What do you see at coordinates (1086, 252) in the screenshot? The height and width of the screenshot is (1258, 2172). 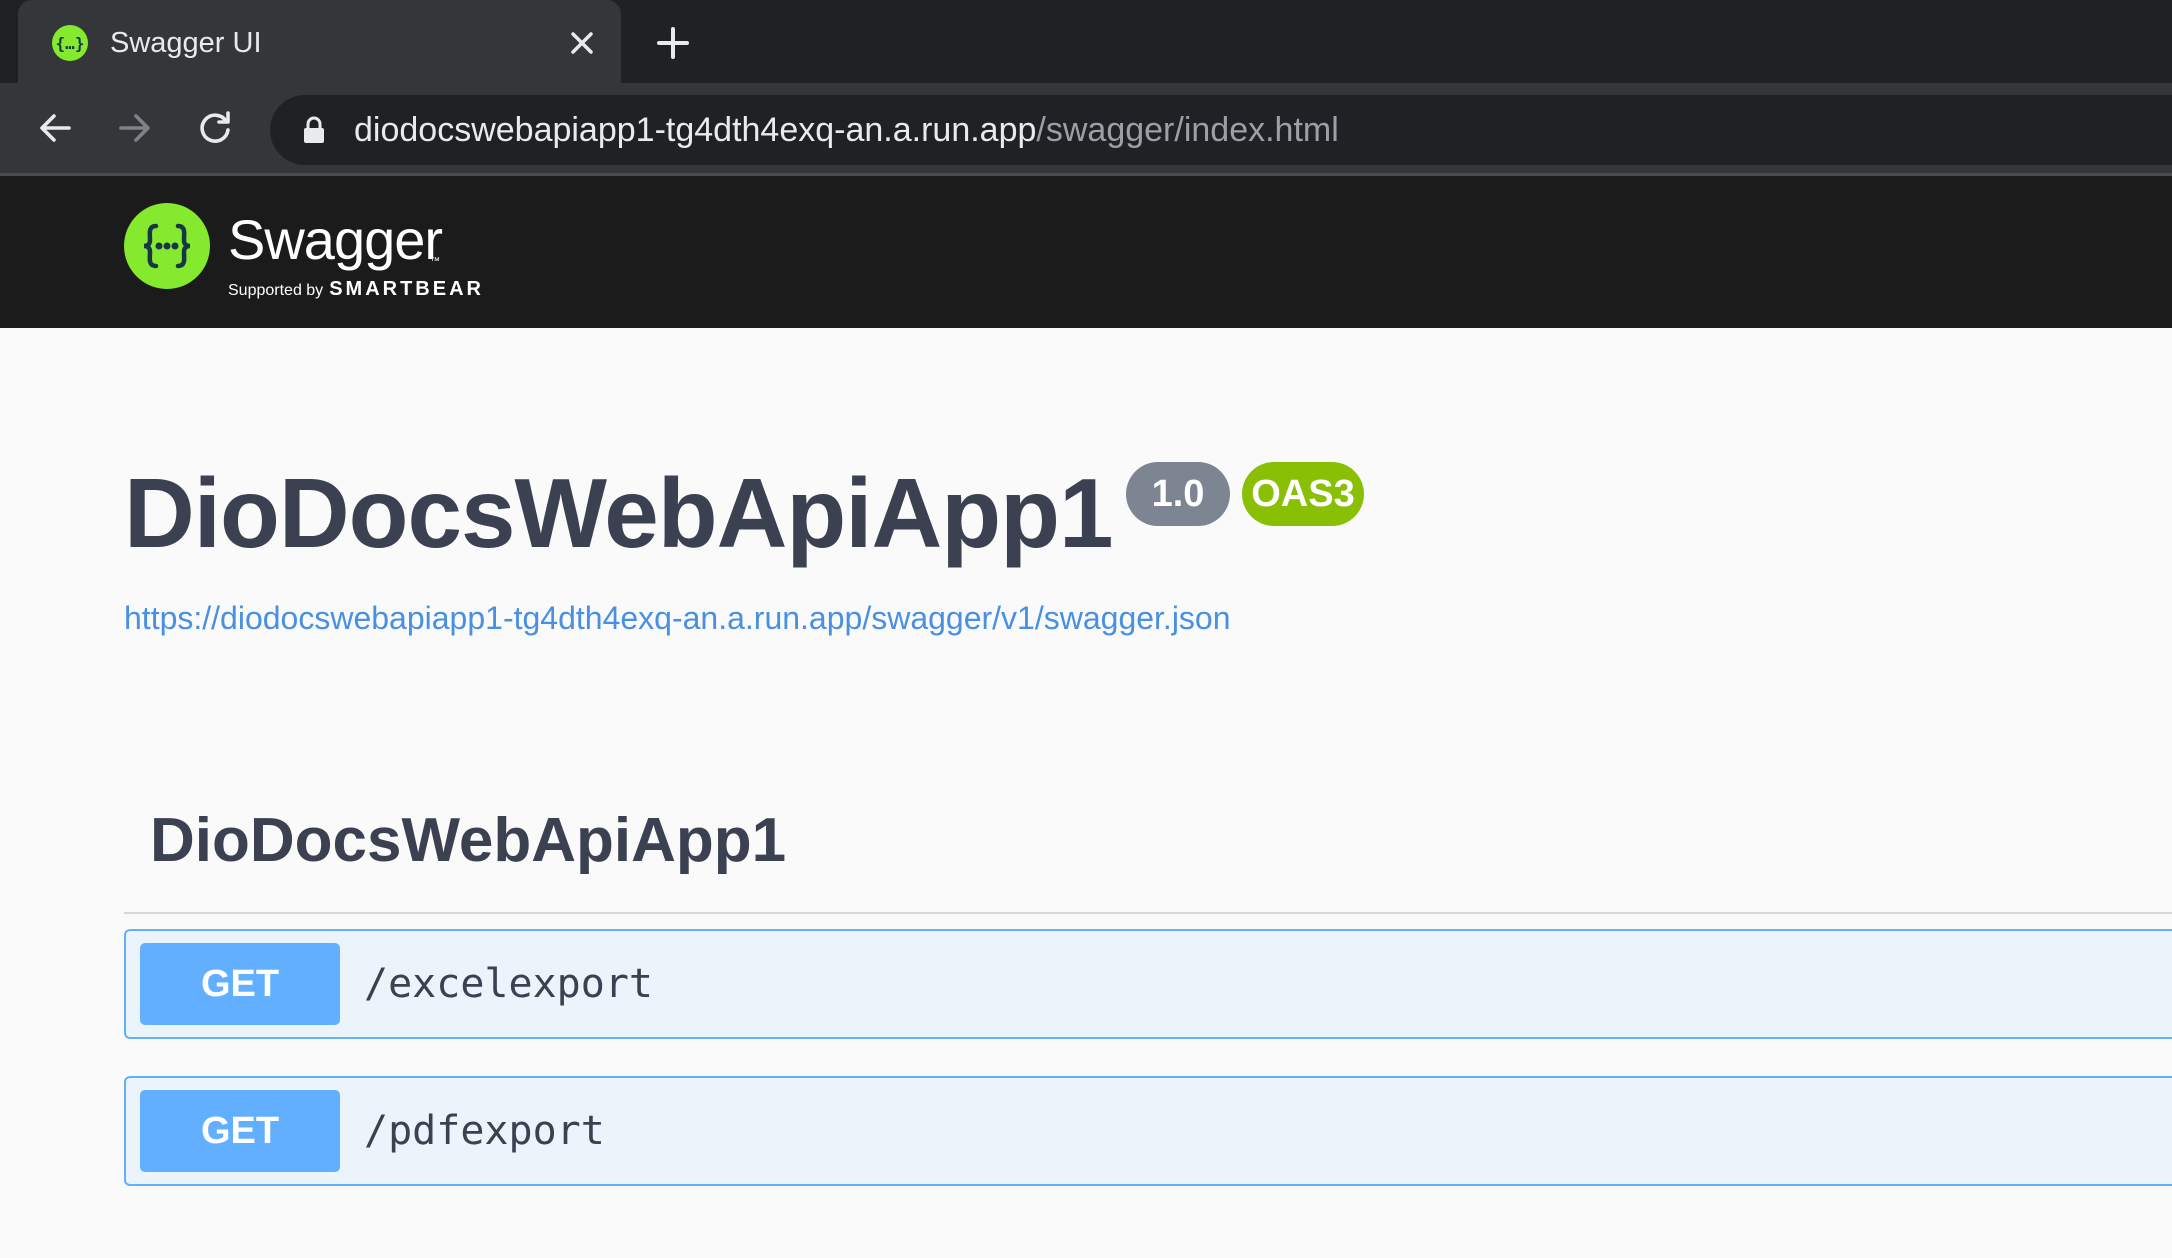 I see `swagger-topbar: Swagger ™ Supported by SMARTBEAR` at bounding box center [1086, 252].